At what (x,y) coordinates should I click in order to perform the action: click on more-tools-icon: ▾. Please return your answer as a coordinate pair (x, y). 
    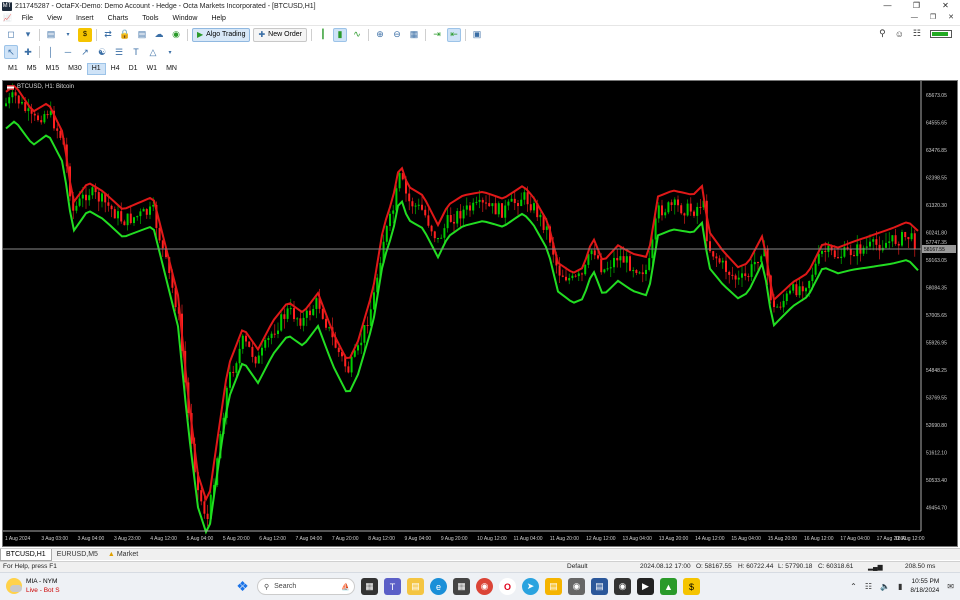
    Looking at the image, I should click on (170, 52).